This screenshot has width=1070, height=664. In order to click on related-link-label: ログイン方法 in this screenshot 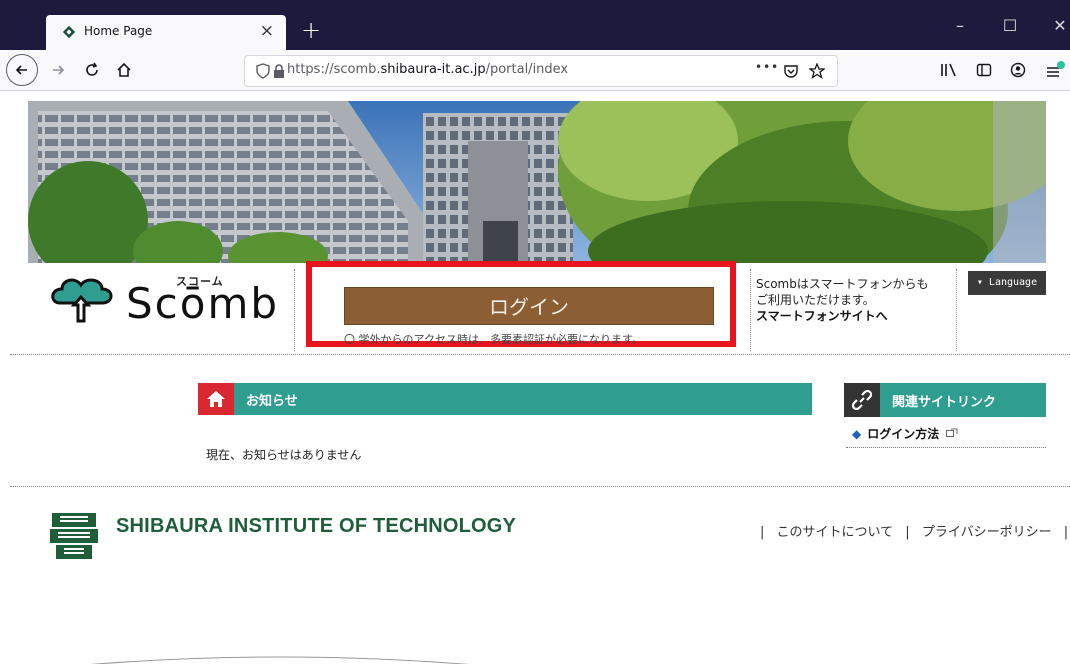, I will do `click(903, 434)`.